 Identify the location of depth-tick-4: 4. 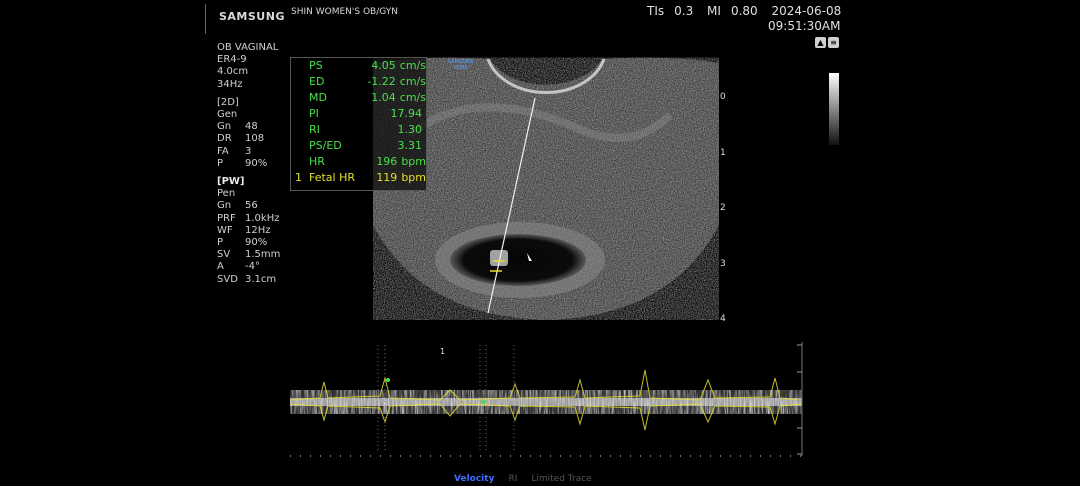
(723, 319).